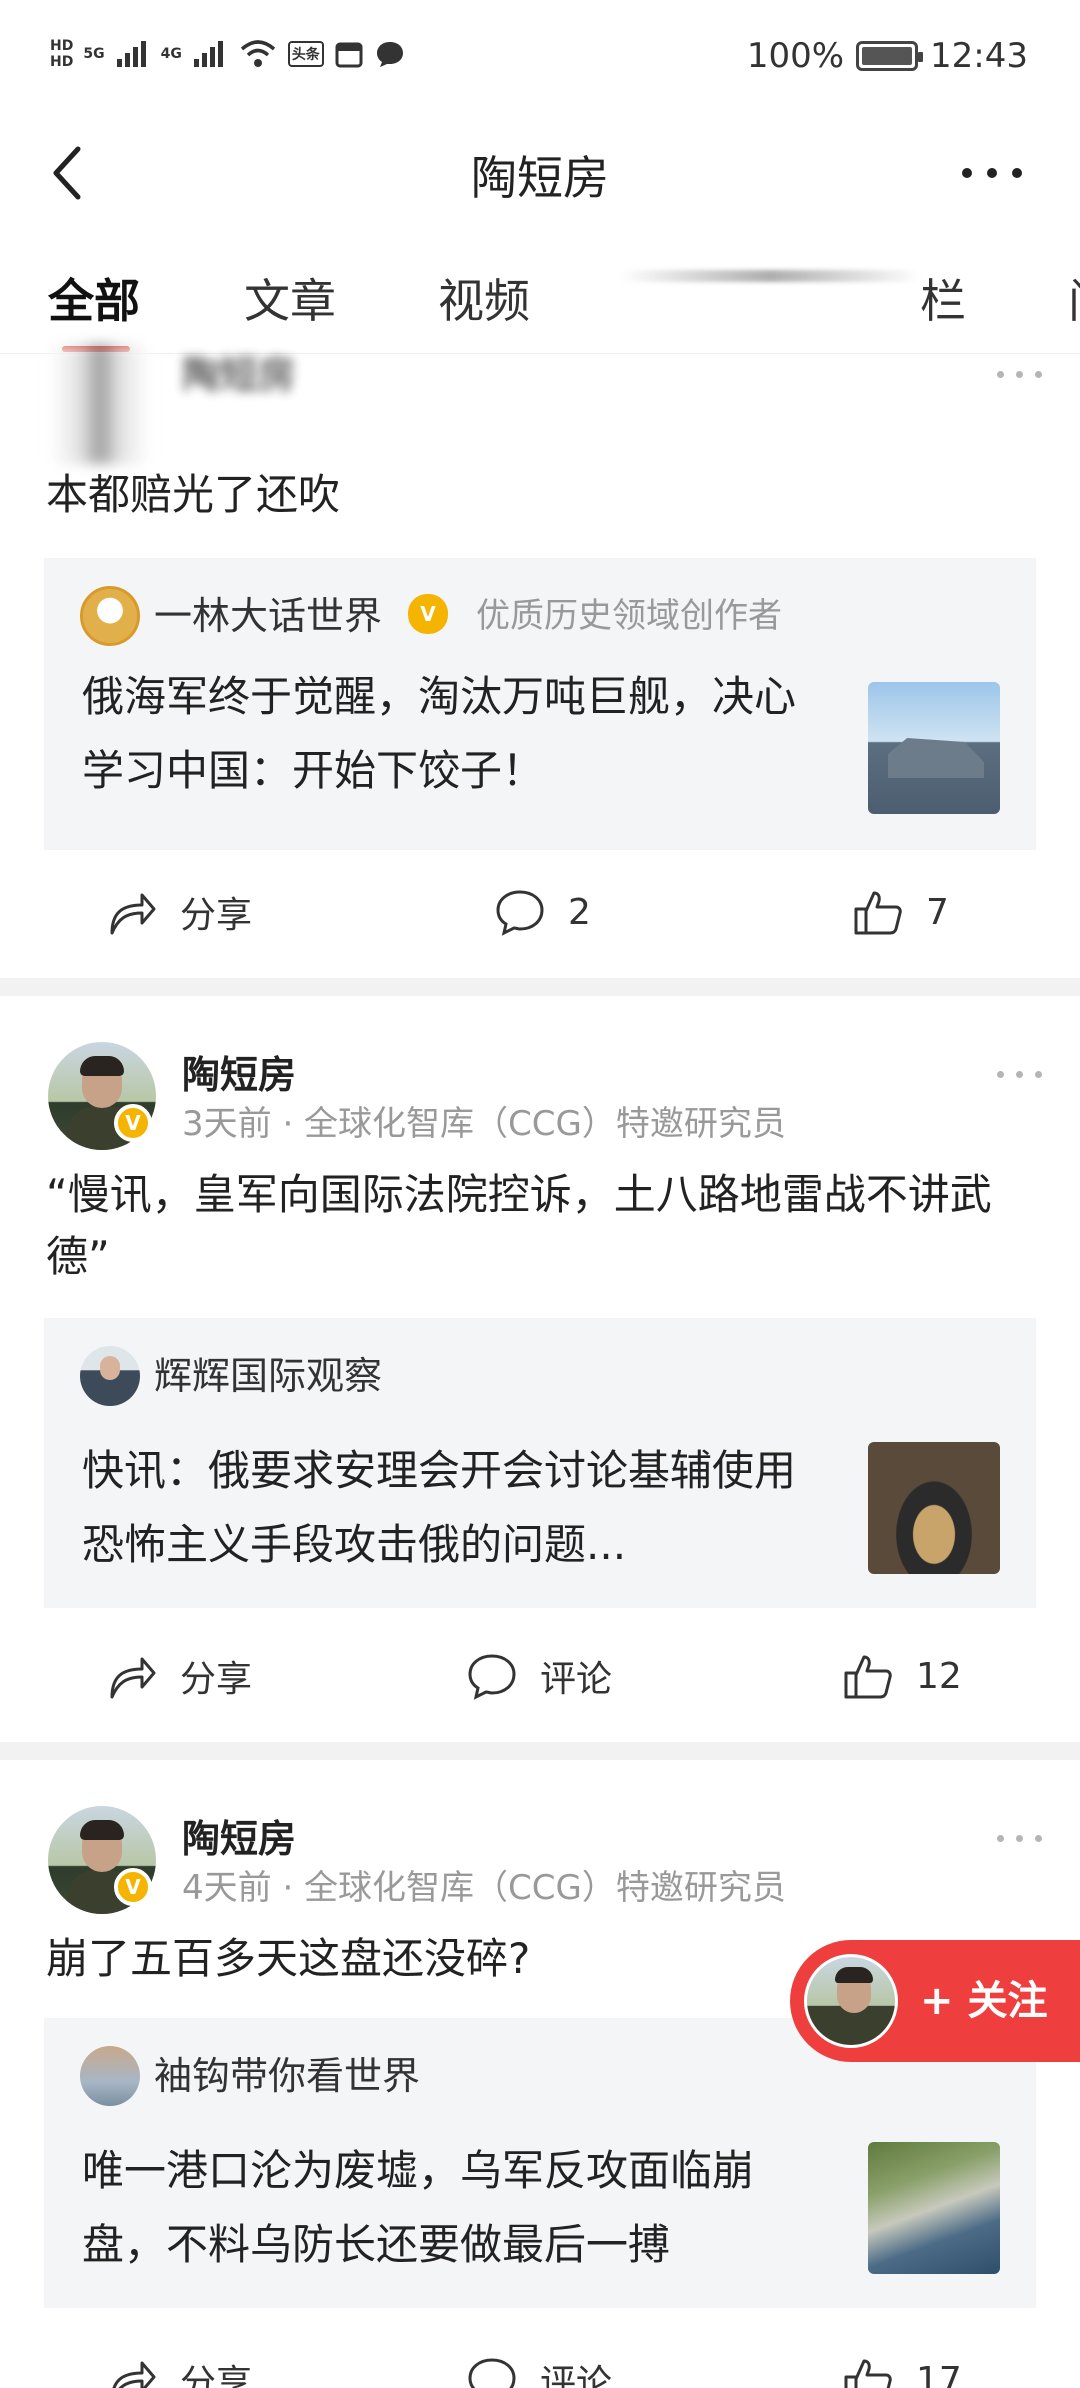 This screenshot has height=2388, width=1080. What do you see at coordinates (902, 1676) in the screenshot?
I see `like-button: 12` at bounding box center [902, 1676].